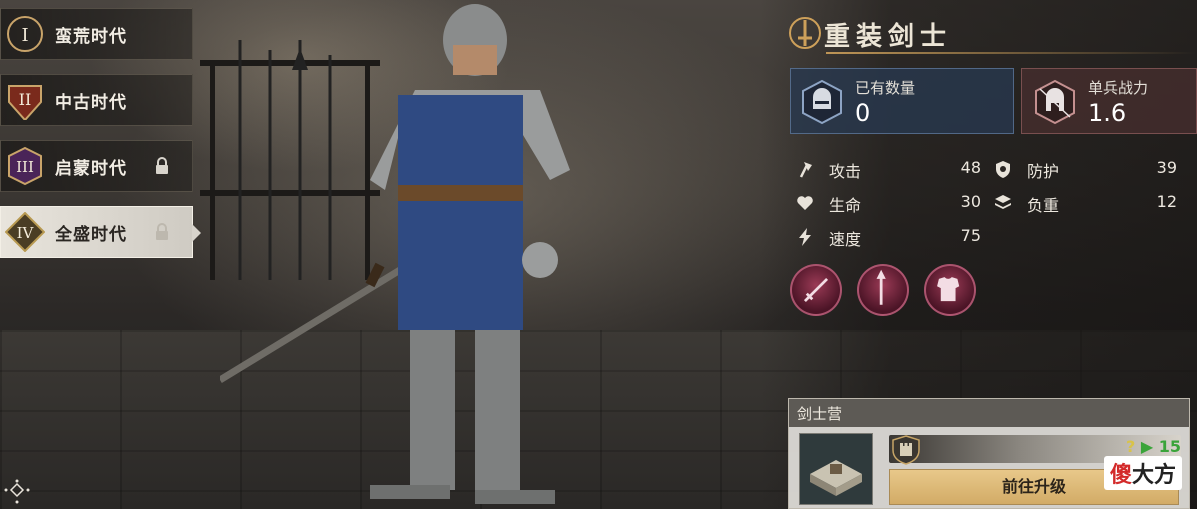 This screenshot has width=1197, height=509. Describe the element at coordinates (1011, 53) in the screenshot. I see `title-underline` at that location.